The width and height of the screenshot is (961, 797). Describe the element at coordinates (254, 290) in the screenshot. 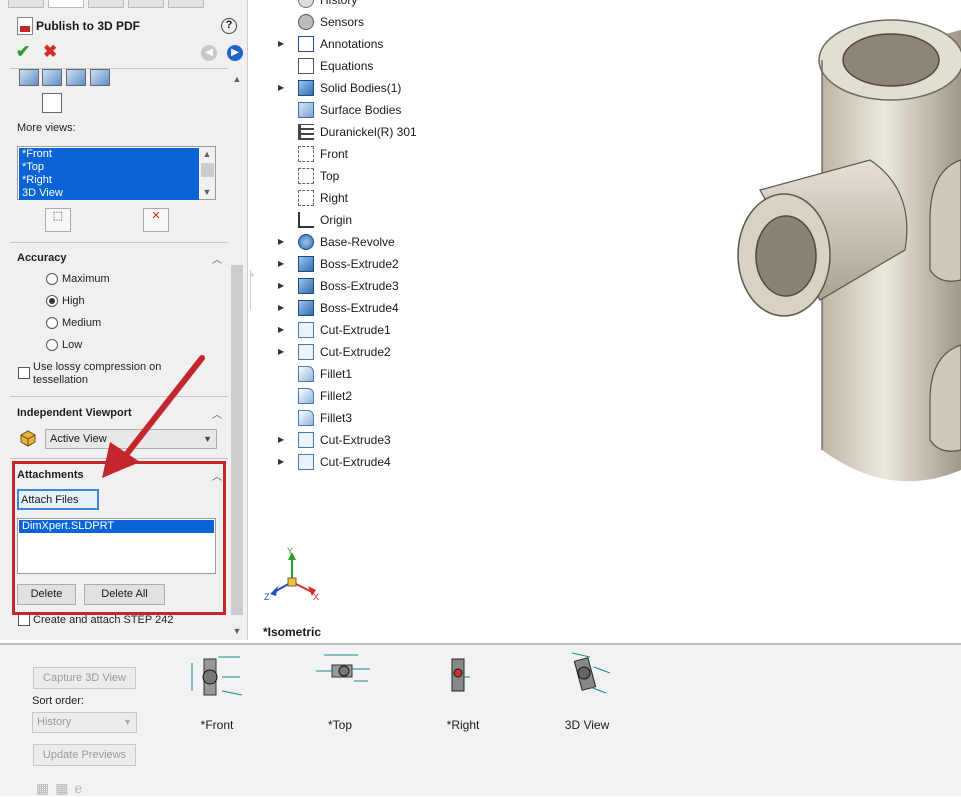

I see `splitter-handle: ›` at that location.